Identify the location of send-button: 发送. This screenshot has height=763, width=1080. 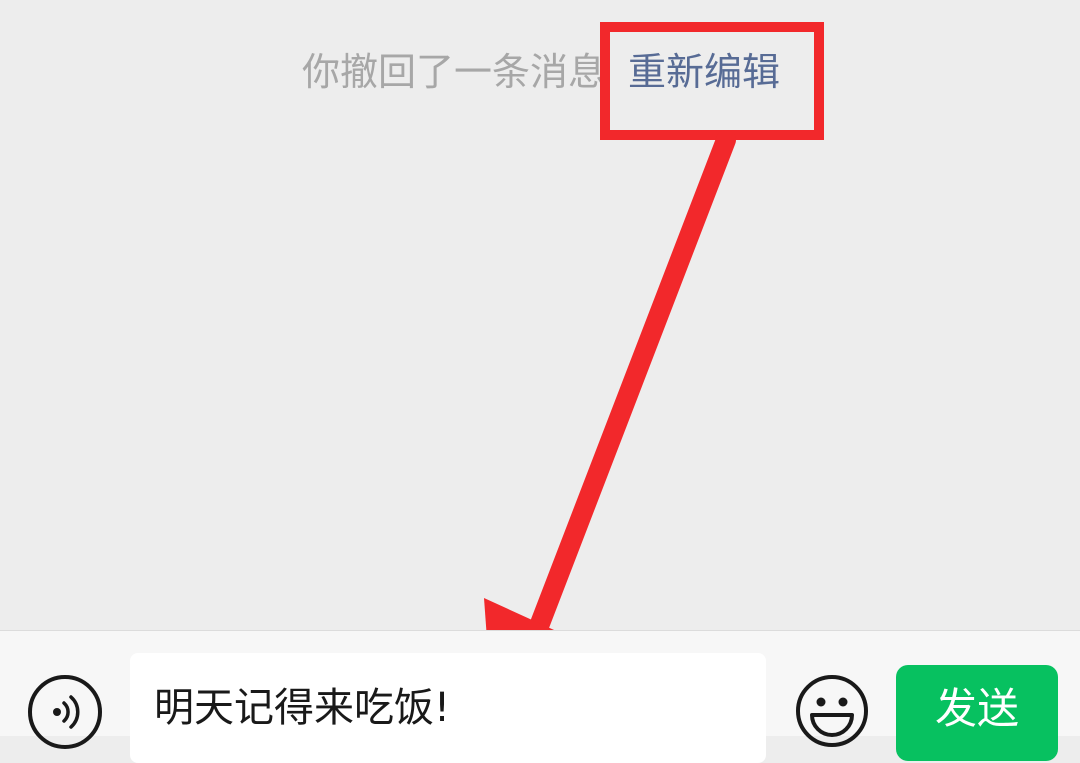
(977, 713).